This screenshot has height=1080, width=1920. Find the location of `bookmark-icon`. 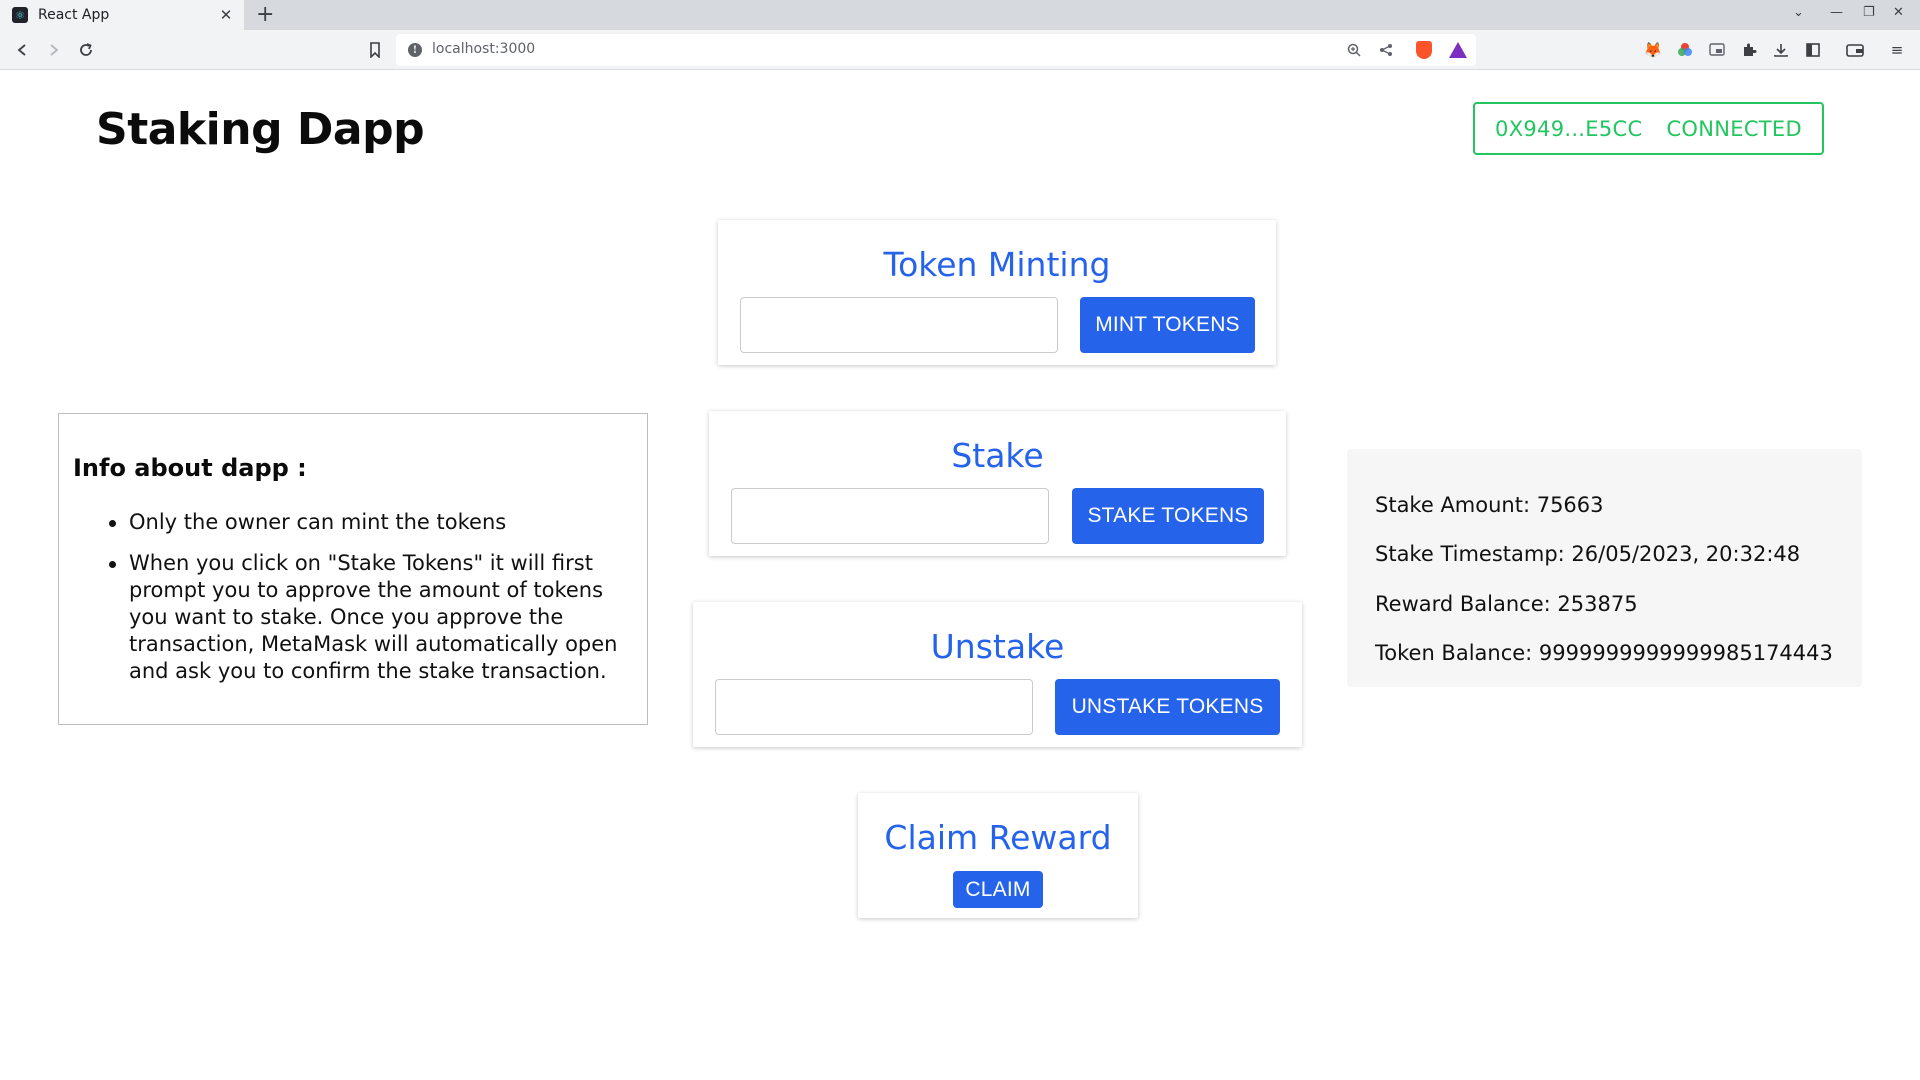

bookmark-icon is located at coordinates (375, 50).